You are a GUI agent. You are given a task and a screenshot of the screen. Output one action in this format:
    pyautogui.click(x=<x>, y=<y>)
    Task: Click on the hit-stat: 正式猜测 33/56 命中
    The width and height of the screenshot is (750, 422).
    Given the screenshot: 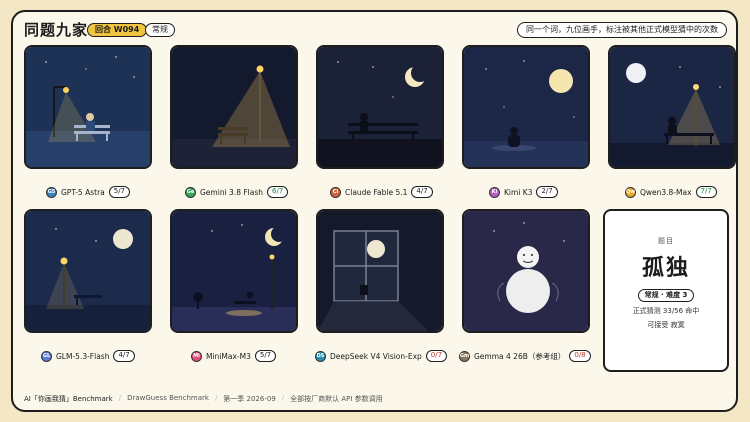 What is the action you would take?
    pyautogui.click(x=666, y=311)
    